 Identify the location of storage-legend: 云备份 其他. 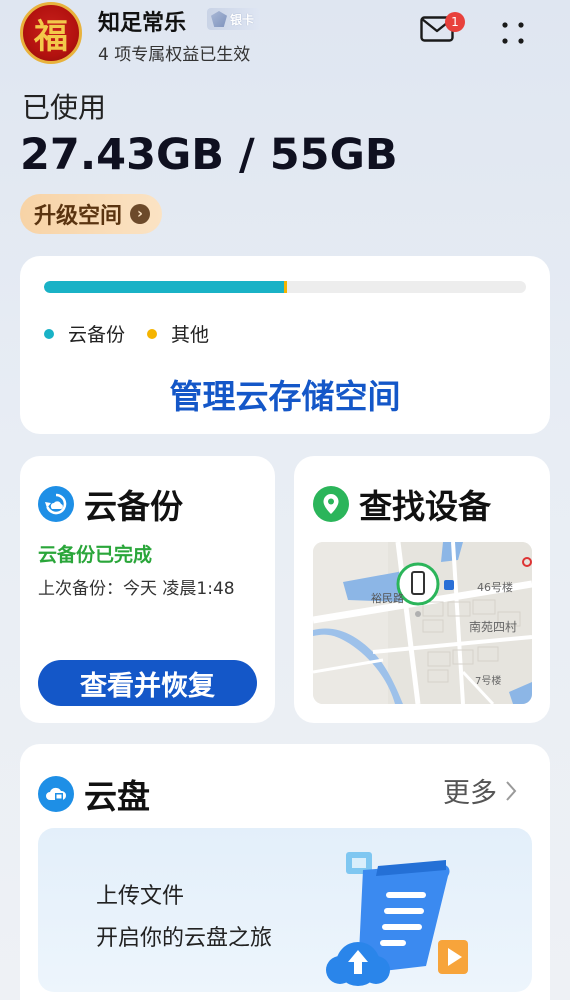
(126, 333).